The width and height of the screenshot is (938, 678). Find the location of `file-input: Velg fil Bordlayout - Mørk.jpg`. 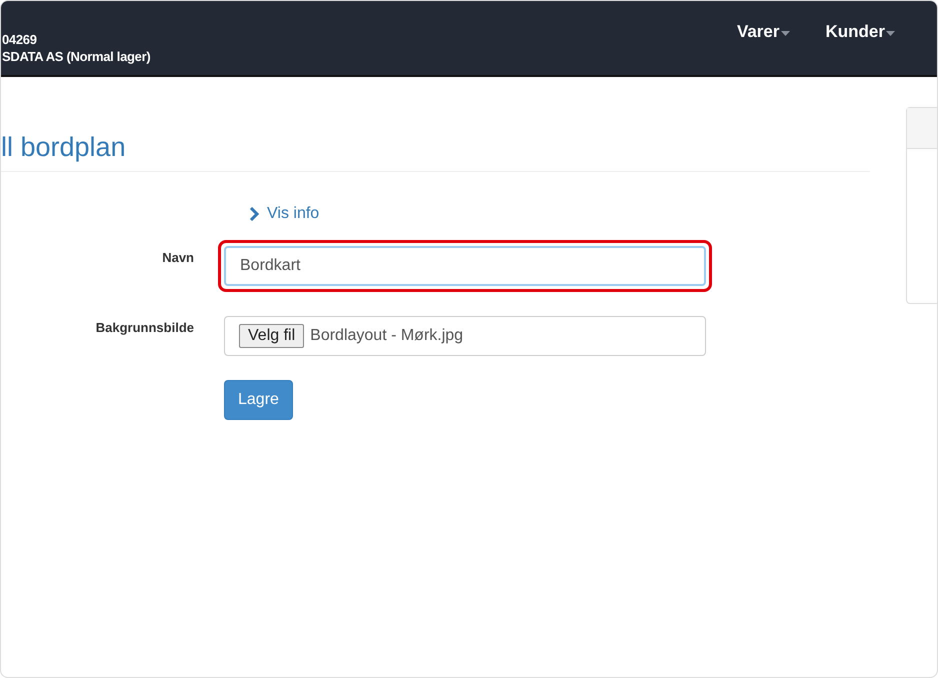

file-input: Velg fil Bordlayout - Mørk.jpg is located at coordinates (465, 336).